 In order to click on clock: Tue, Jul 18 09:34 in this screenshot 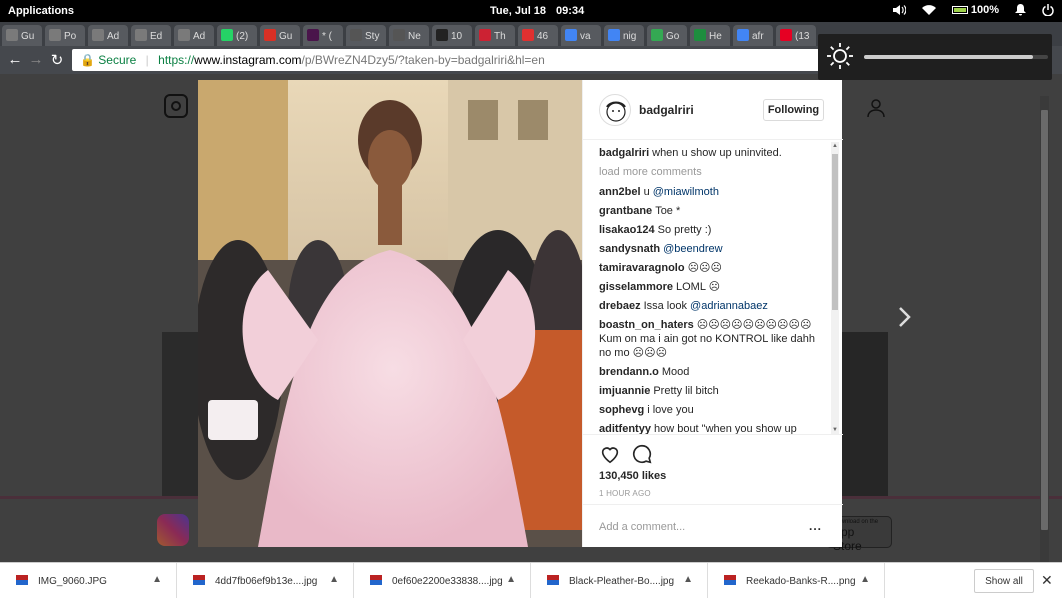, I will do `click(537, 11)`.